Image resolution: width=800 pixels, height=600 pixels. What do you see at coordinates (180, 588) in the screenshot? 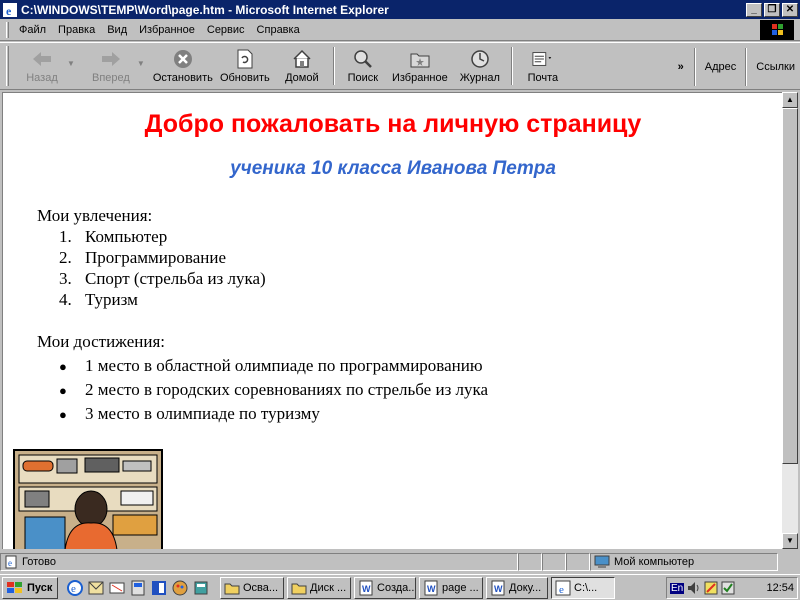
I see `paint-quicklaunch-icon` at bounding box center [180, 588].